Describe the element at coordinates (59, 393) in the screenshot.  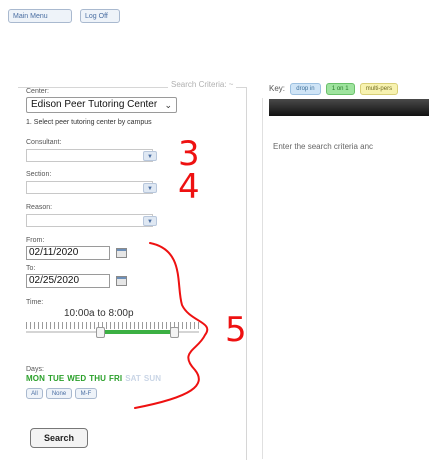
I see `days-none-button: None` at that location.